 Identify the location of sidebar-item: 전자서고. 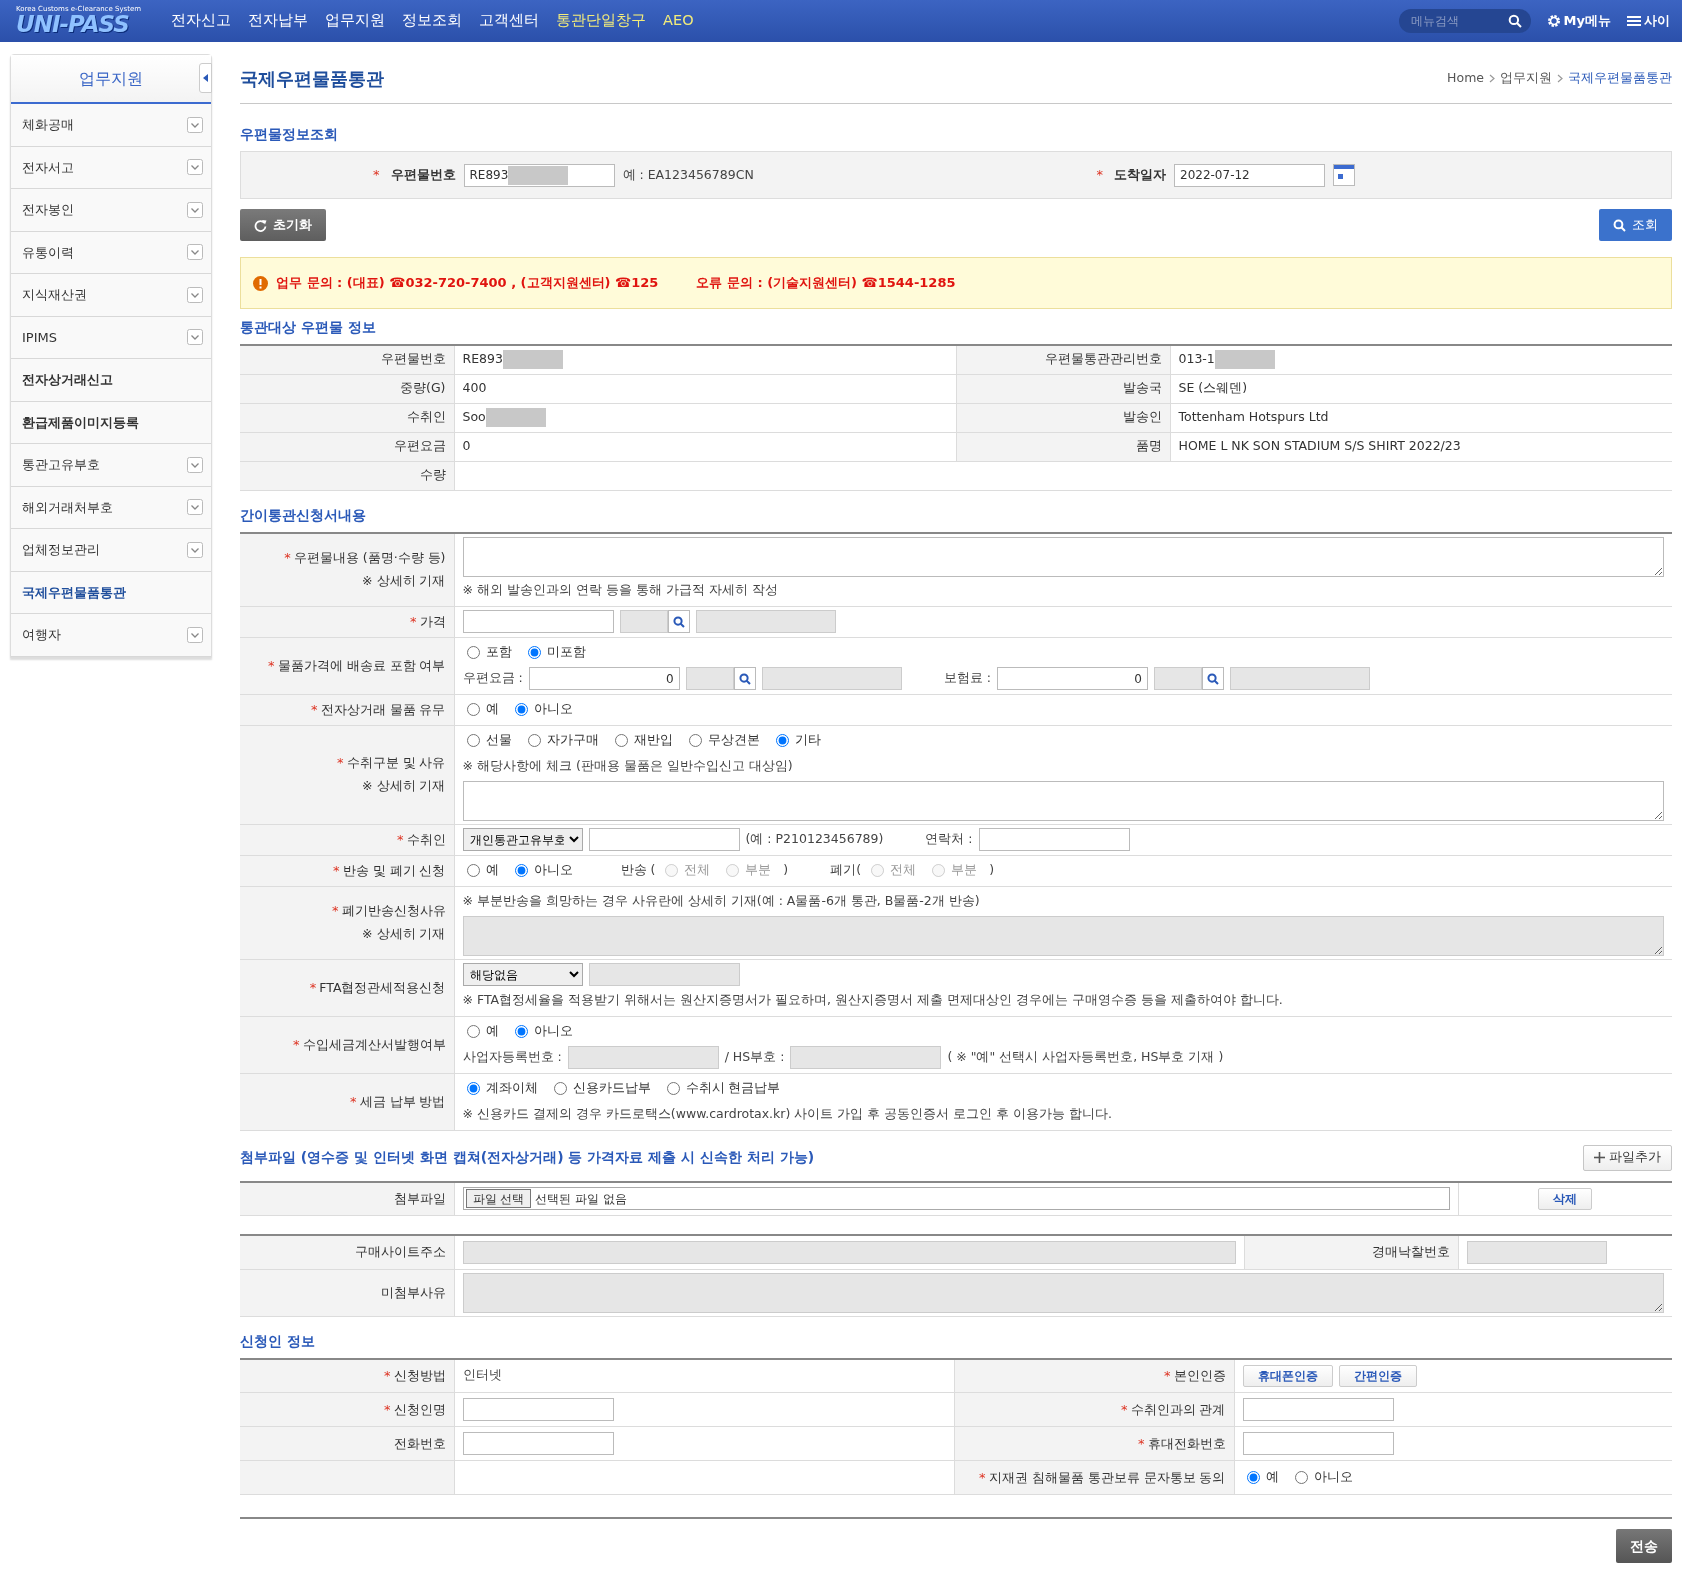
(111, 167).